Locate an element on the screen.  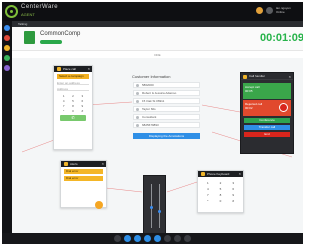
mute-icon is located at coordinates (157, 238).